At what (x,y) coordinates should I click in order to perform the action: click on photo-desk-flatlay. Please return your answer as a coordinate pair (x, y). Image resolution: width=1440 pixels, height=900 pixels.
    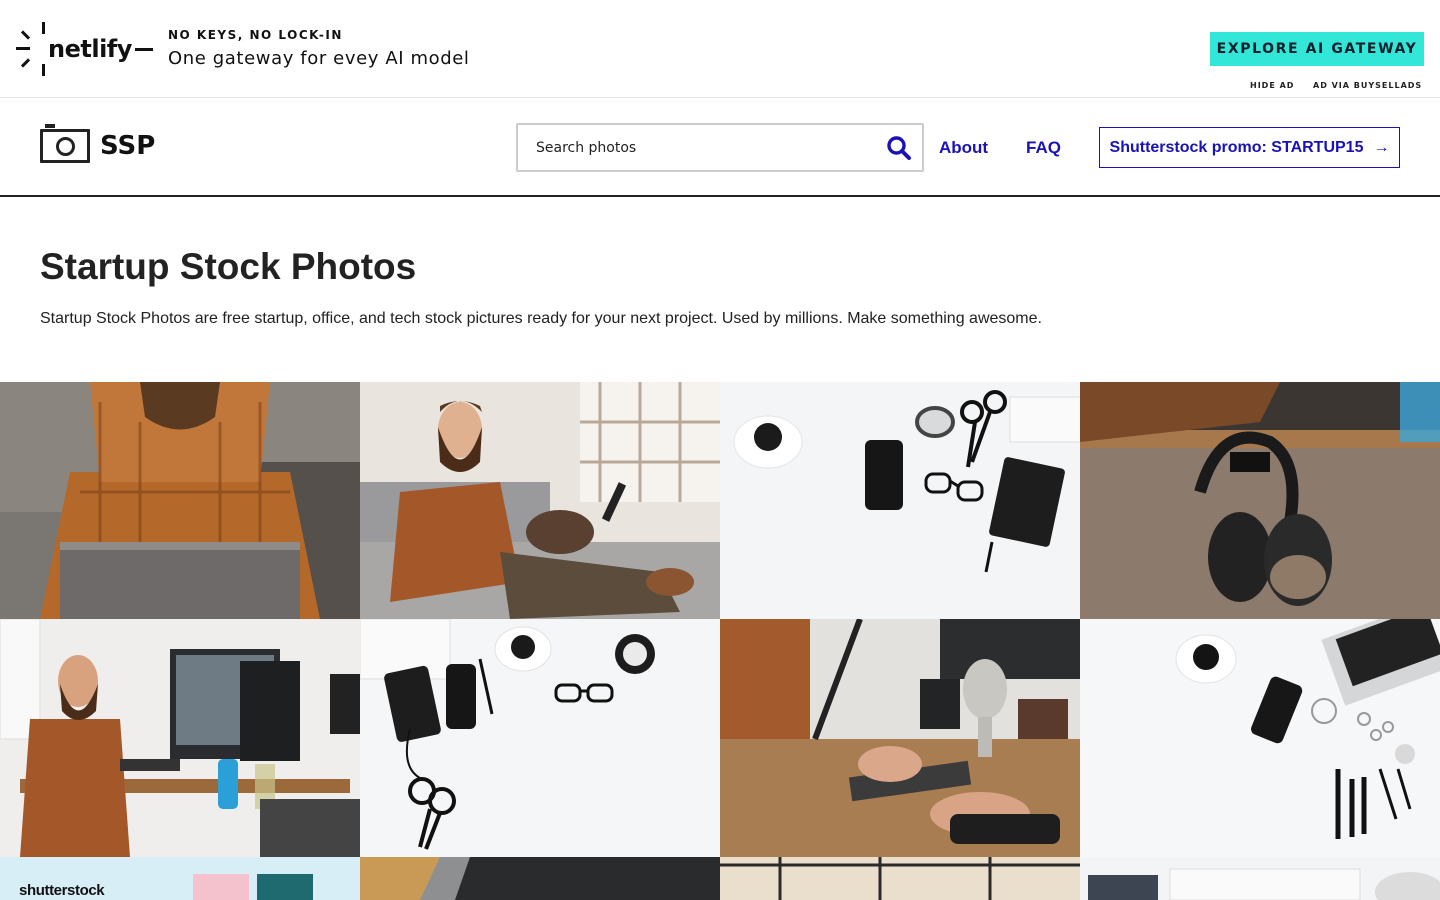
    Looking at the image, I should click on (900, 500).